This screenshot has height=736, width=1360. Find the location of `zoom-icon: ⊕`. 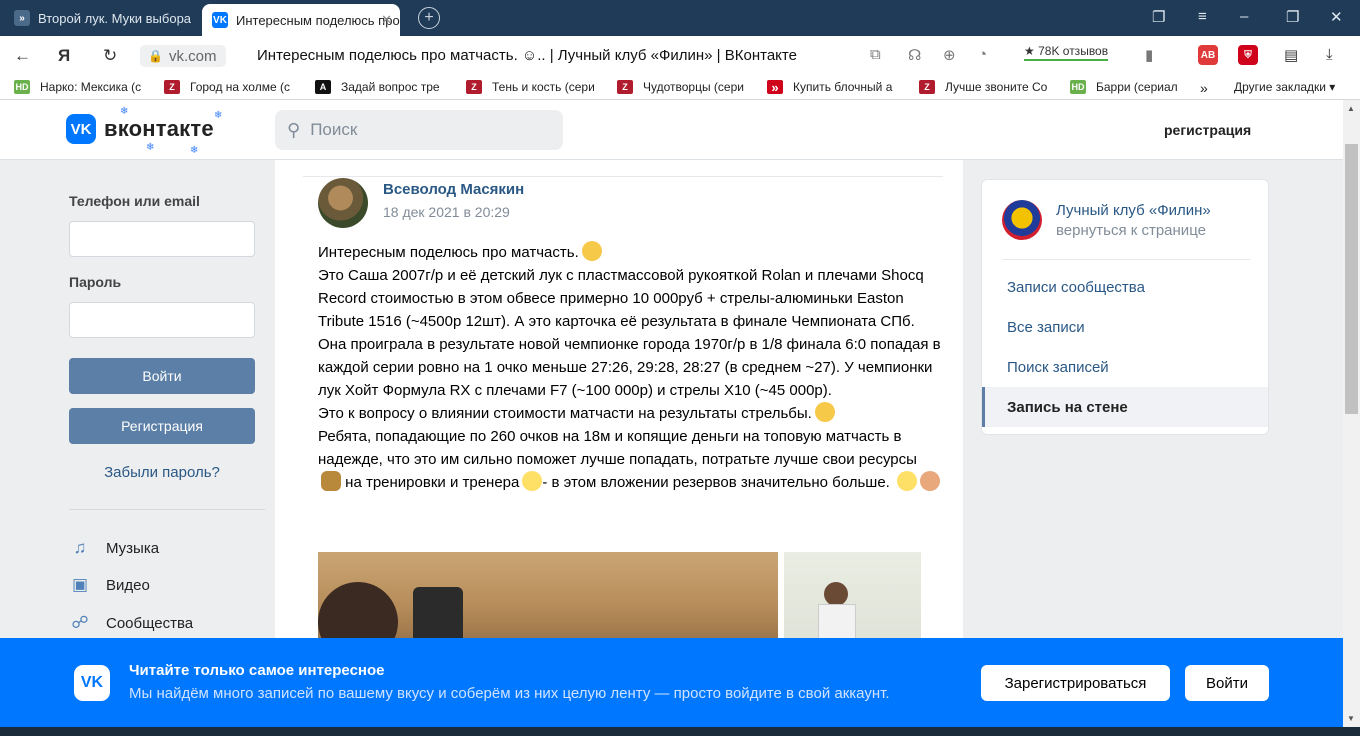

zoom-icon: ⊕ is located at coordinates (949, 55).